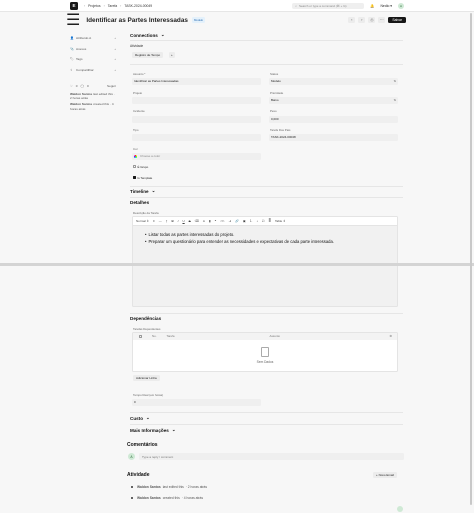 The width and height of the screenshot is (474, 513). What do you see at coordinates (372, 20) in the screenshot?
I see `print-button: ⎙` at bounding box center [372, 20].